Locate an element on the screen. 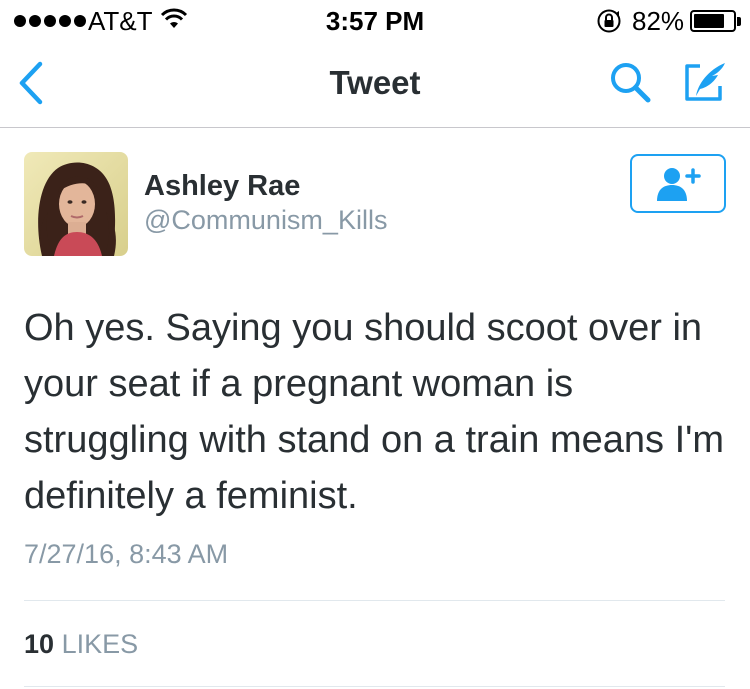 The height and width of the screenshot is (689, 750). follow-button is located at coordinates (678, 183).